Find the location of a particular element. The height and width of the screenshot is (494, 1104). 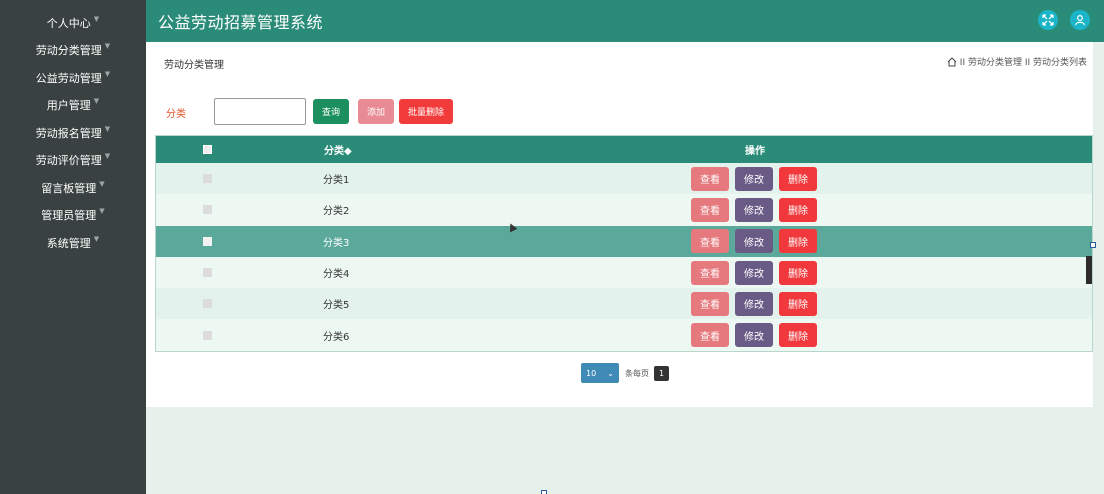

add-button: 添加 is located at coordinates (376, 111).